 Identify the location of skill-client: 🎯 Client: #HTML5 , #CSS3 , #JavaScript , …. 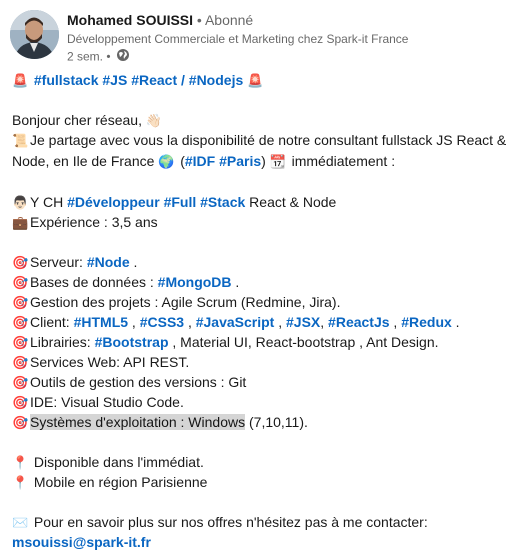
(267, 322).